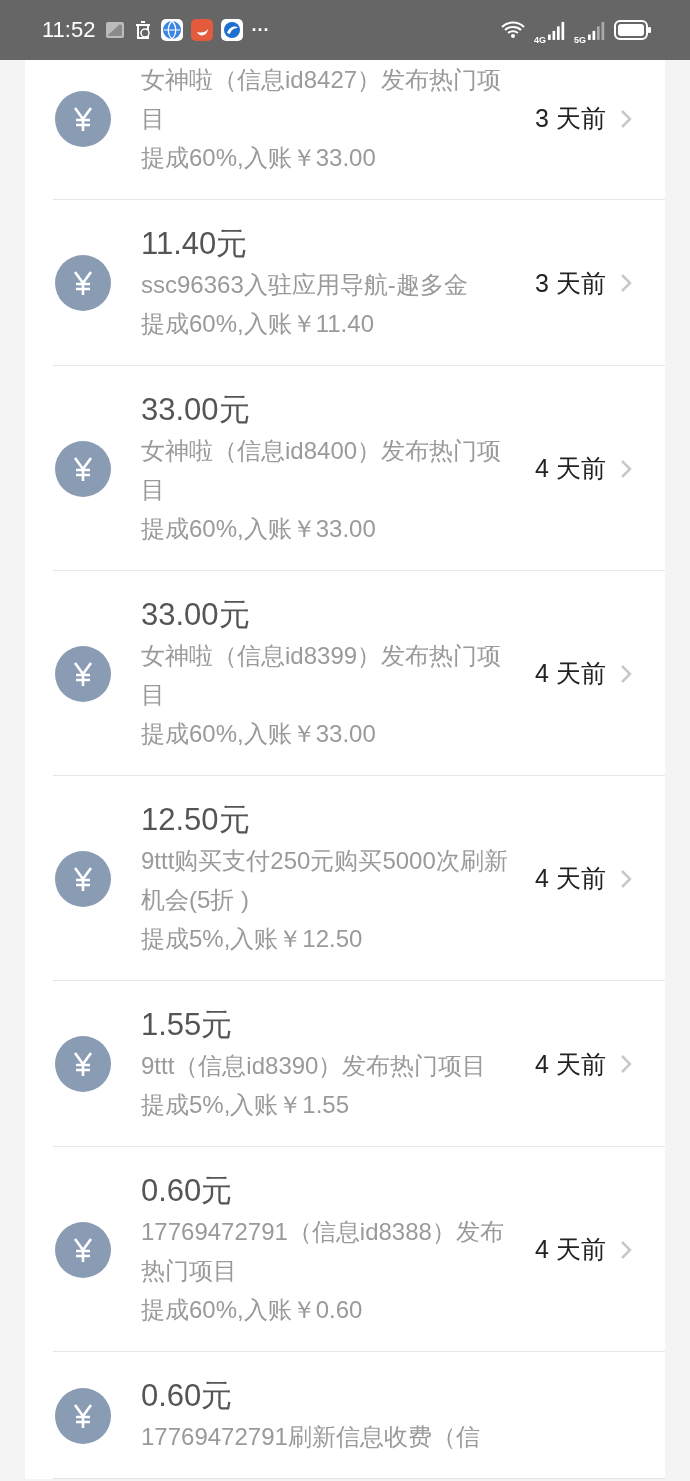 The image size is (690, 1481). What do you see at coordinates (322, 99) in the screenshot?
I see `description: 女神啦（信息id8427）发布热门项目` at bounding box center [322, 99].